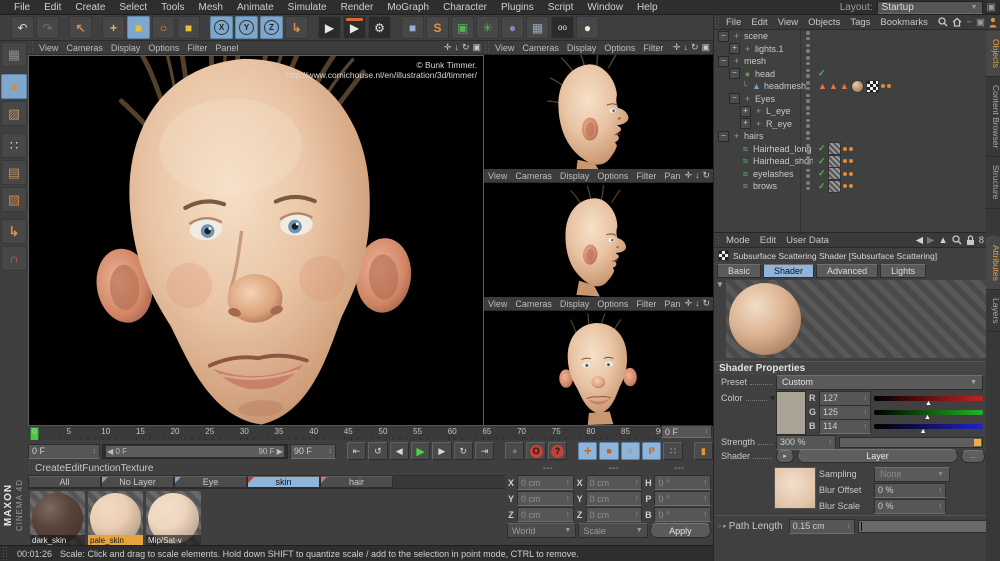 This screenshot has height=561, width=1000. I want to click on texture-mode-icon: ▨, so click(14, 113).